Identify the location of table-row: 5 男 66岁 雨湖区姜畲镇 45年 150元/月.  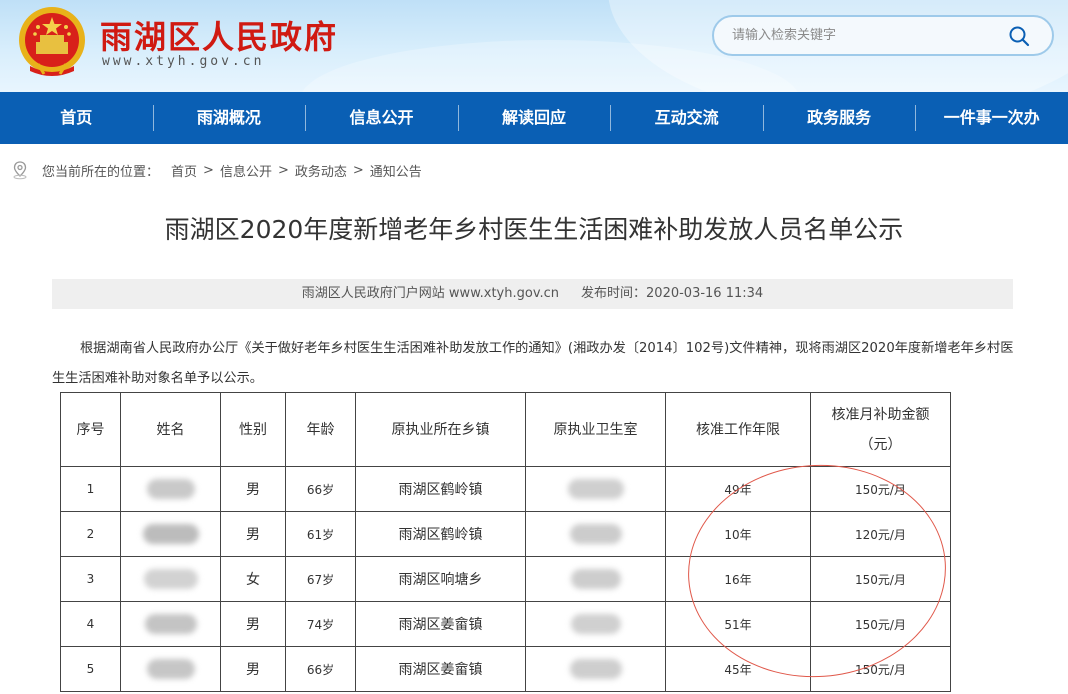
(505, 669).